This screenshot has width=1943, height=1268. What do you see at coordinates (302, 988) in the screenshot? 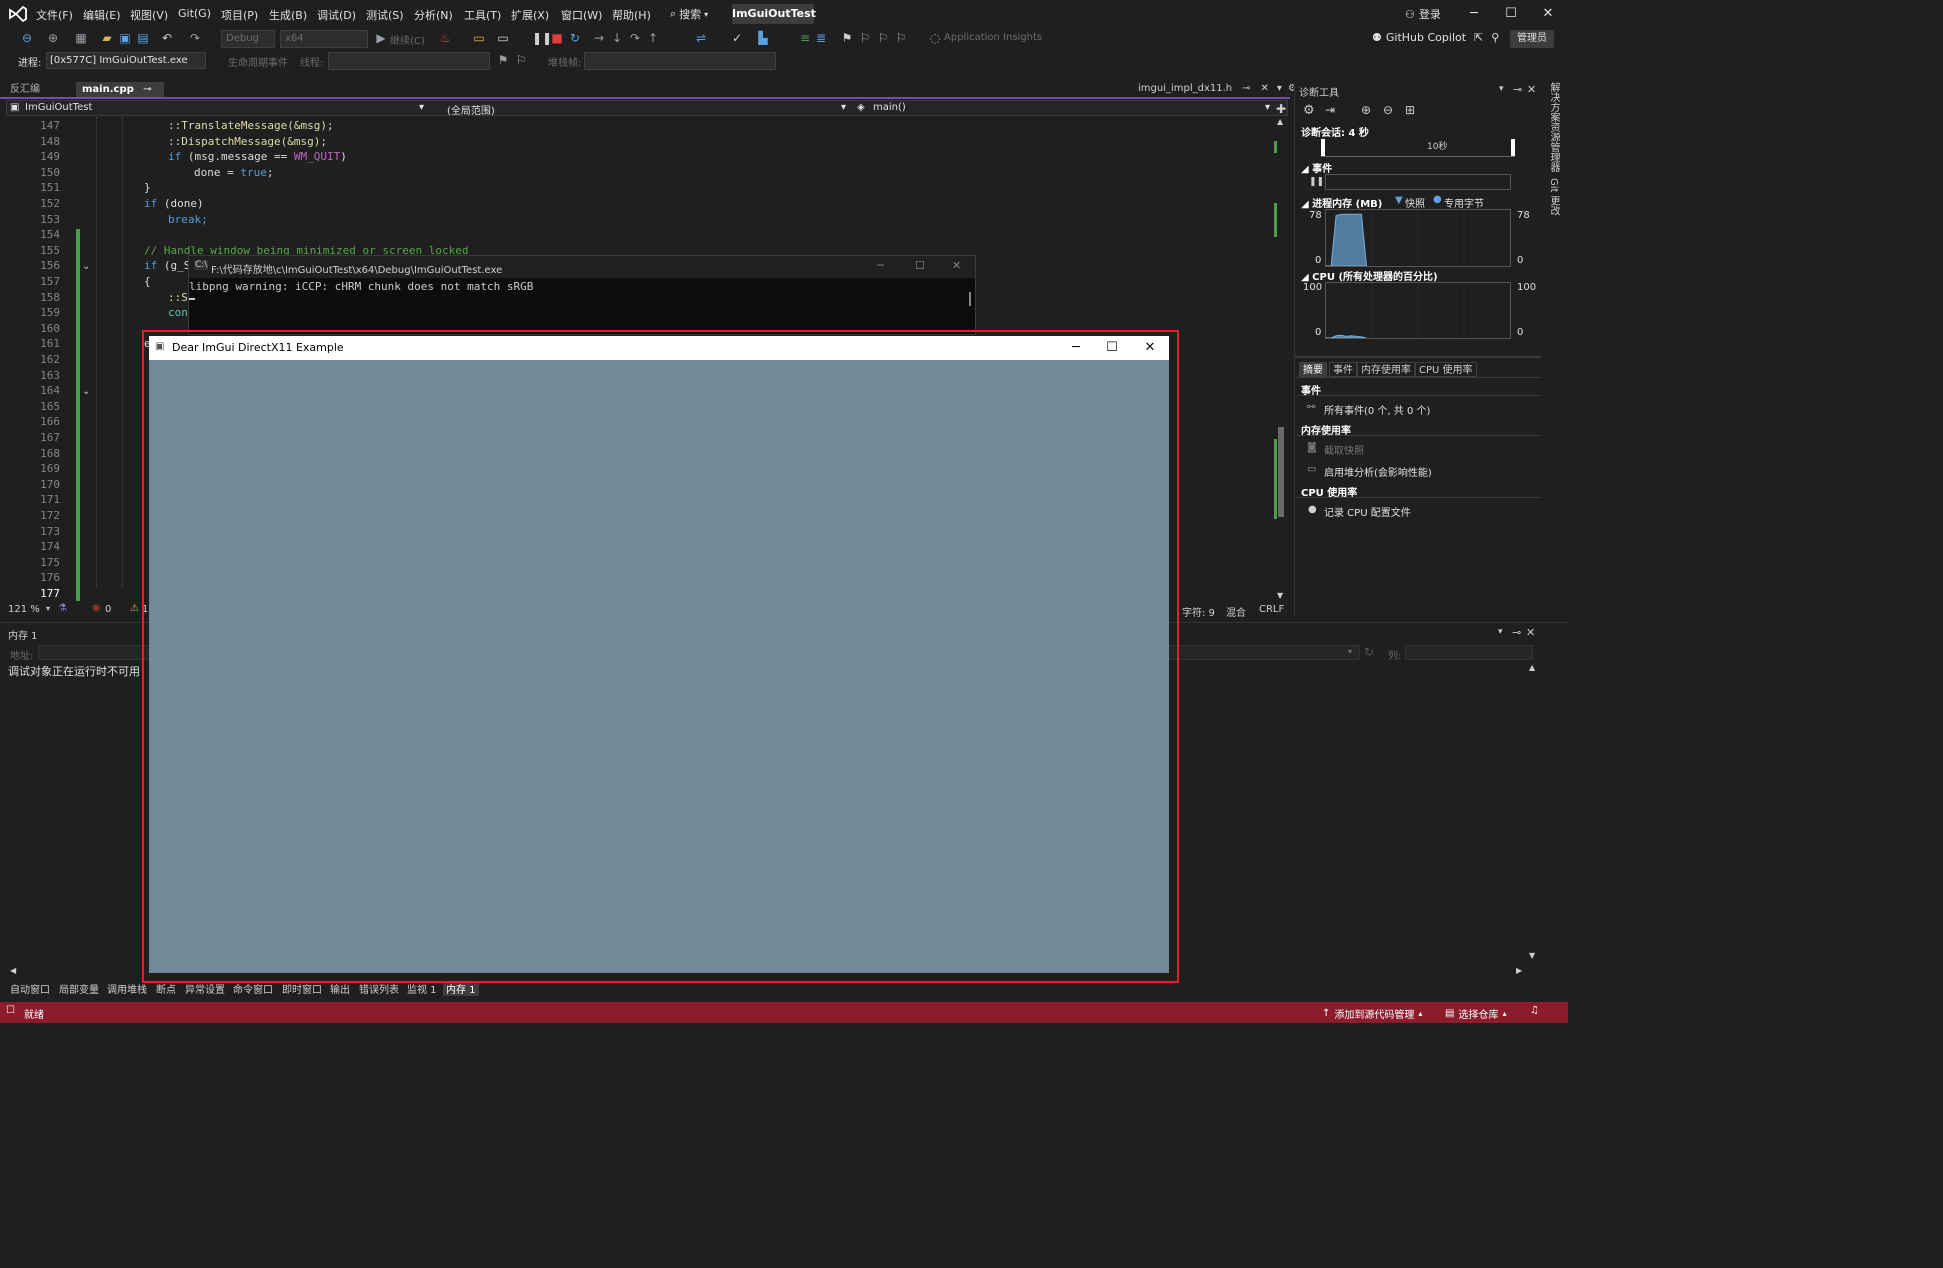
I see `tab-immediate-window: 即时窗口` at bounding box center [302, 988].